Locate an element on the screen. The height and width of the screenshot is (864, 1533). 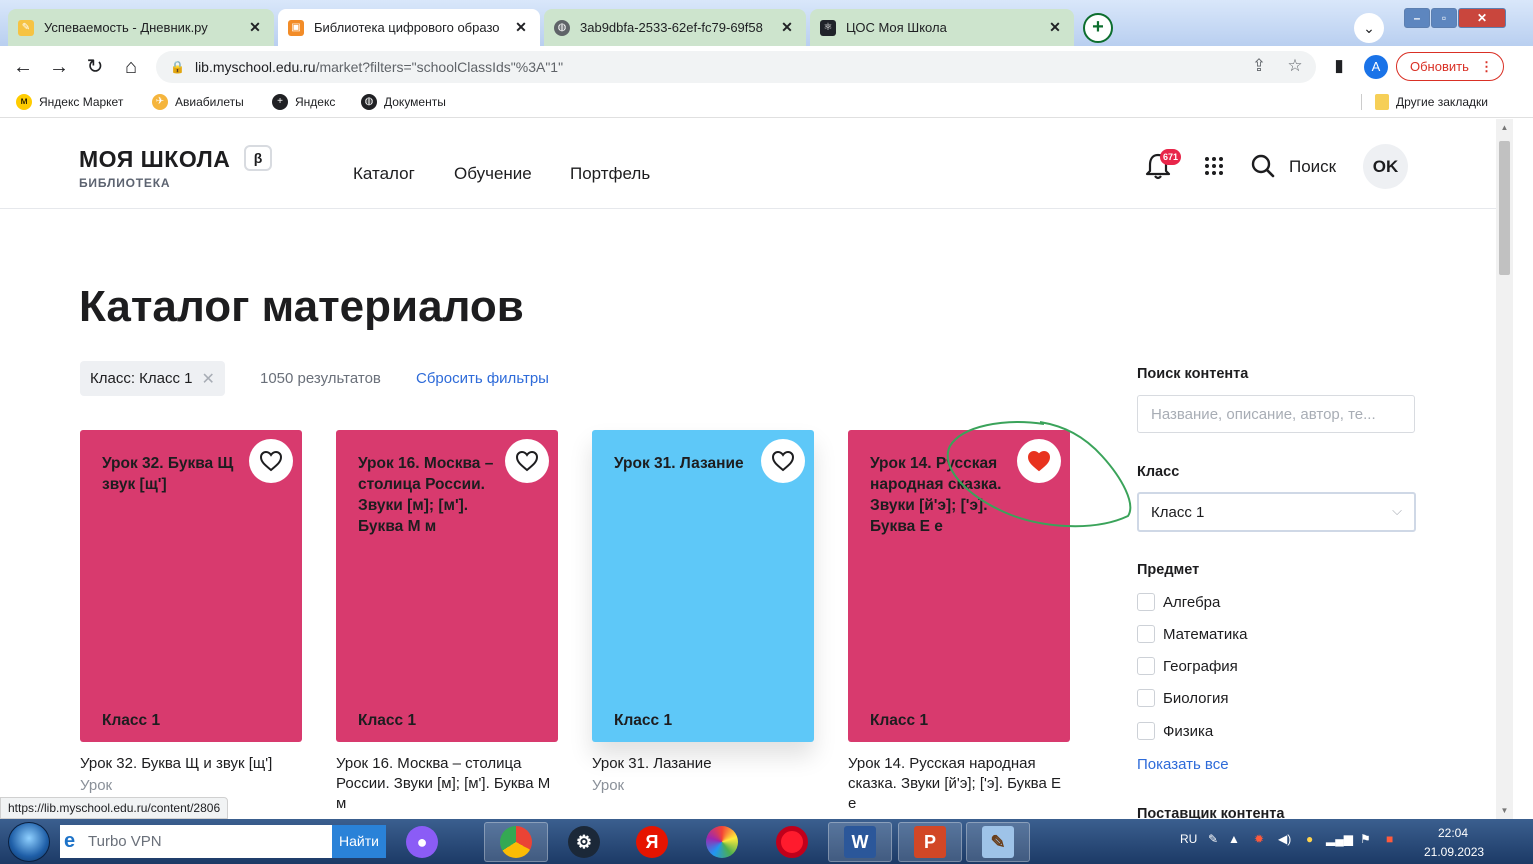
minimize-button: – is located at coordinates (1417, 18).